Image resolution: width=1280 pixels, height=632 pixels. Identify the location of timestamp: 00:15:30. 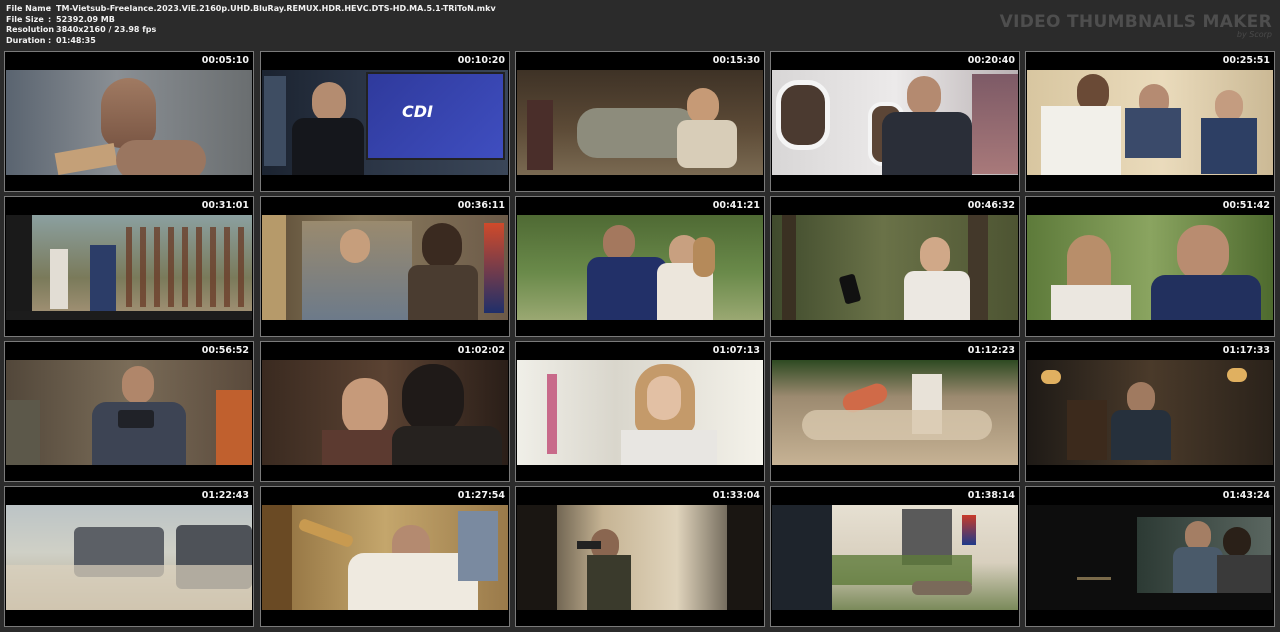
(736, 60).